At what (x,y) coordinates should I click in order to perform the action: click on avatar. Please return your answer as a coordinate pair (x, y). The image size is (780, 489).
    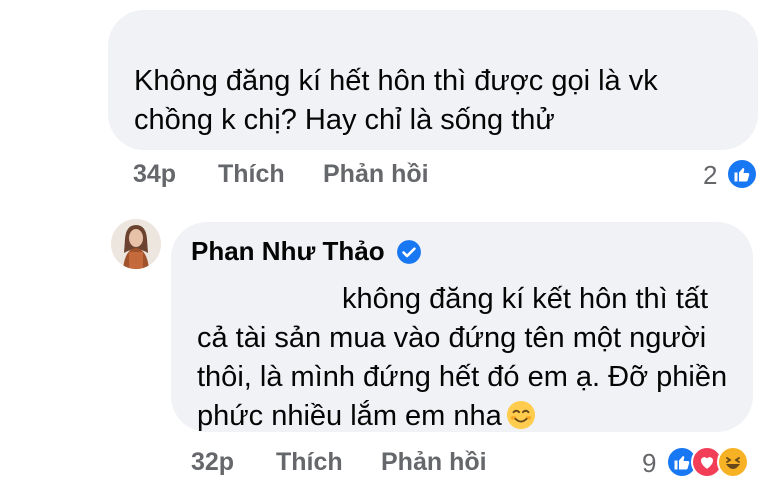
    Looking at the image, I should click on (136, 244).